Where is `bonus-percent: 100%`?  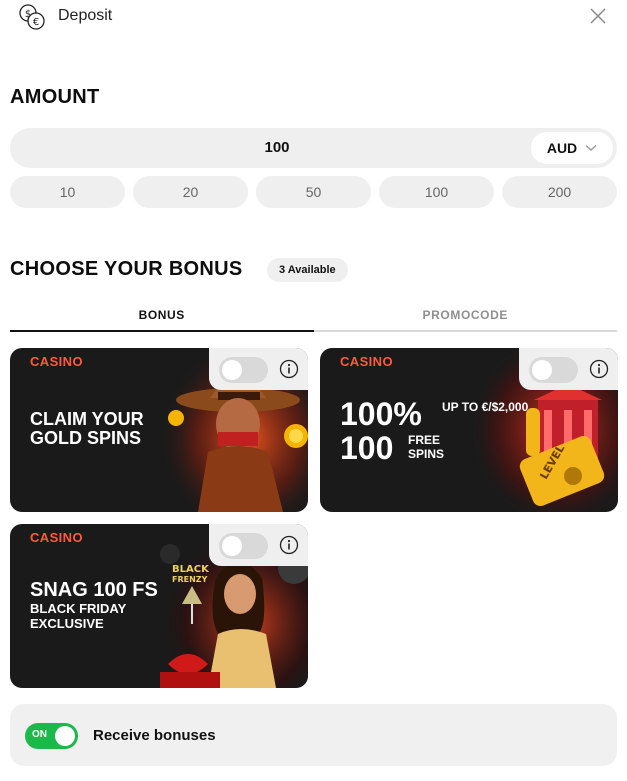 bonus-percent: 100% is located at coordinates (381, 414).